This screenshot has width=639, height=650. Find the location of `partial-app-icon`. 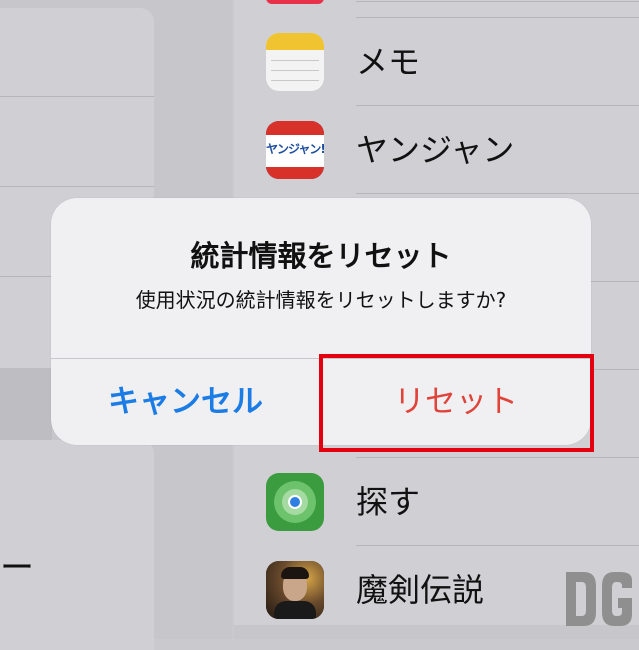

partial-app-icon is located at coordinates (295, 2).